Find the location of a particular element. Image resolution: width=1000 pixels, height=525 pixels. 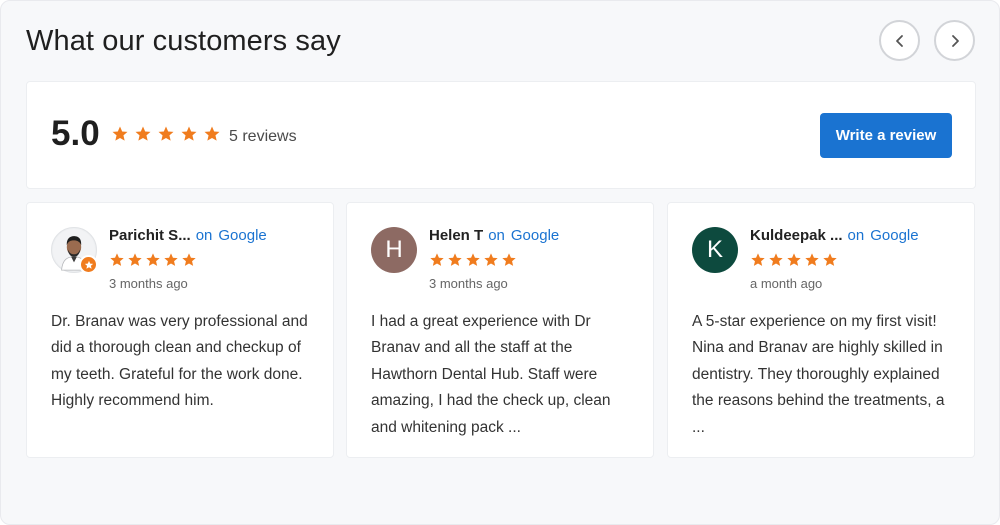

avatar: H is located at coordinates (394, 250).